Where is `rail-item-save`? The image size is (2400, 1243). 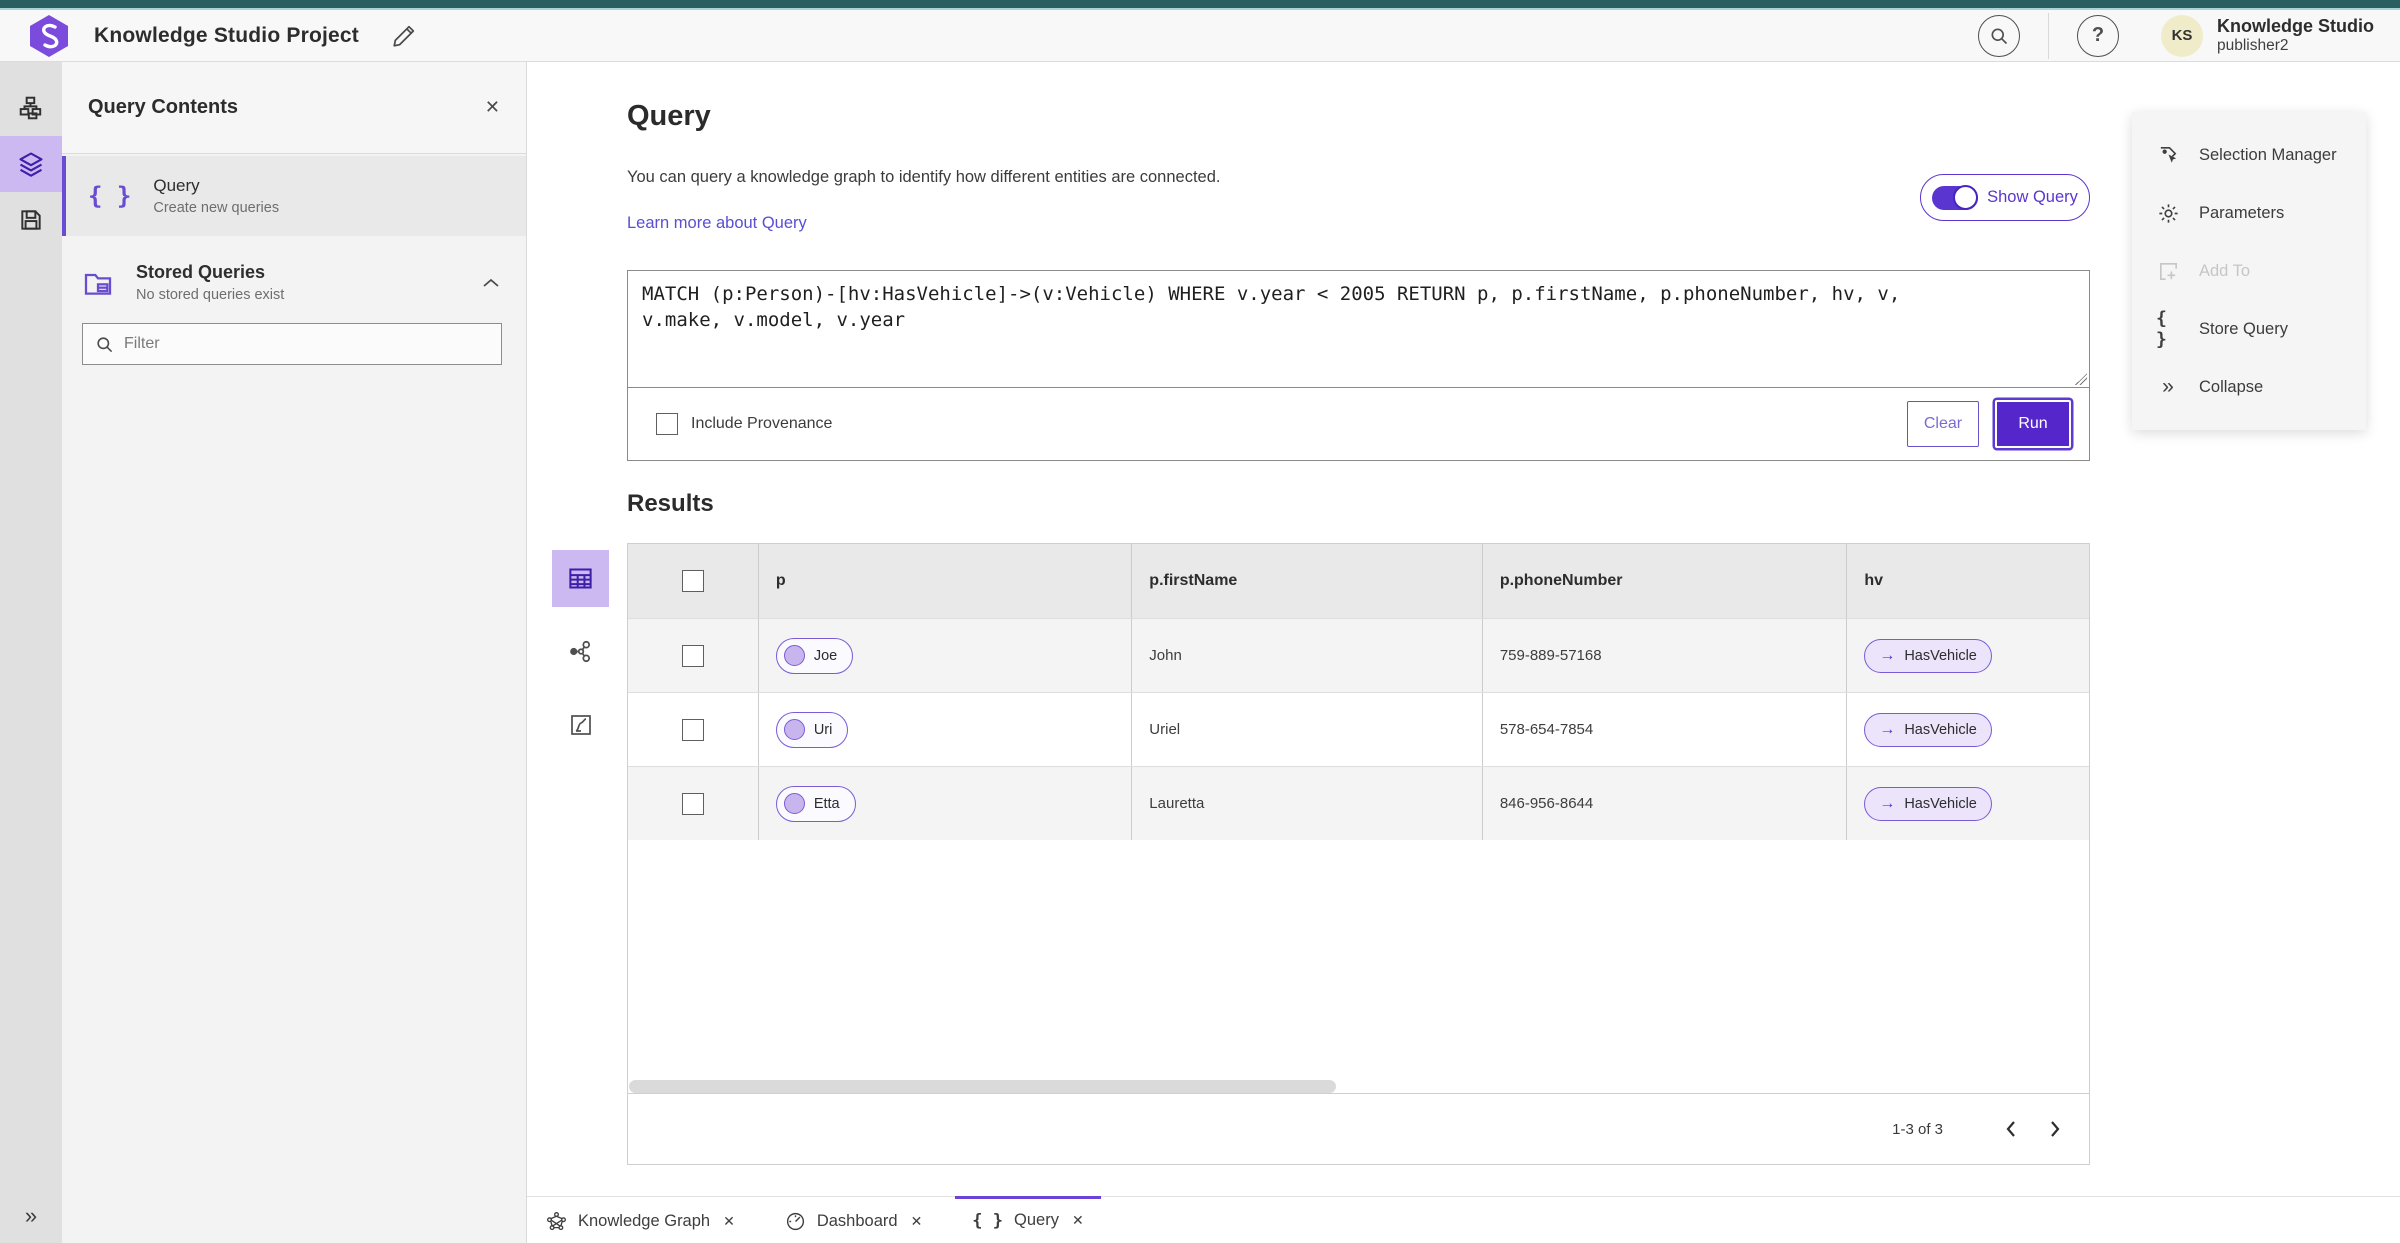 rail-item-save is located at coordinates (31, 220).